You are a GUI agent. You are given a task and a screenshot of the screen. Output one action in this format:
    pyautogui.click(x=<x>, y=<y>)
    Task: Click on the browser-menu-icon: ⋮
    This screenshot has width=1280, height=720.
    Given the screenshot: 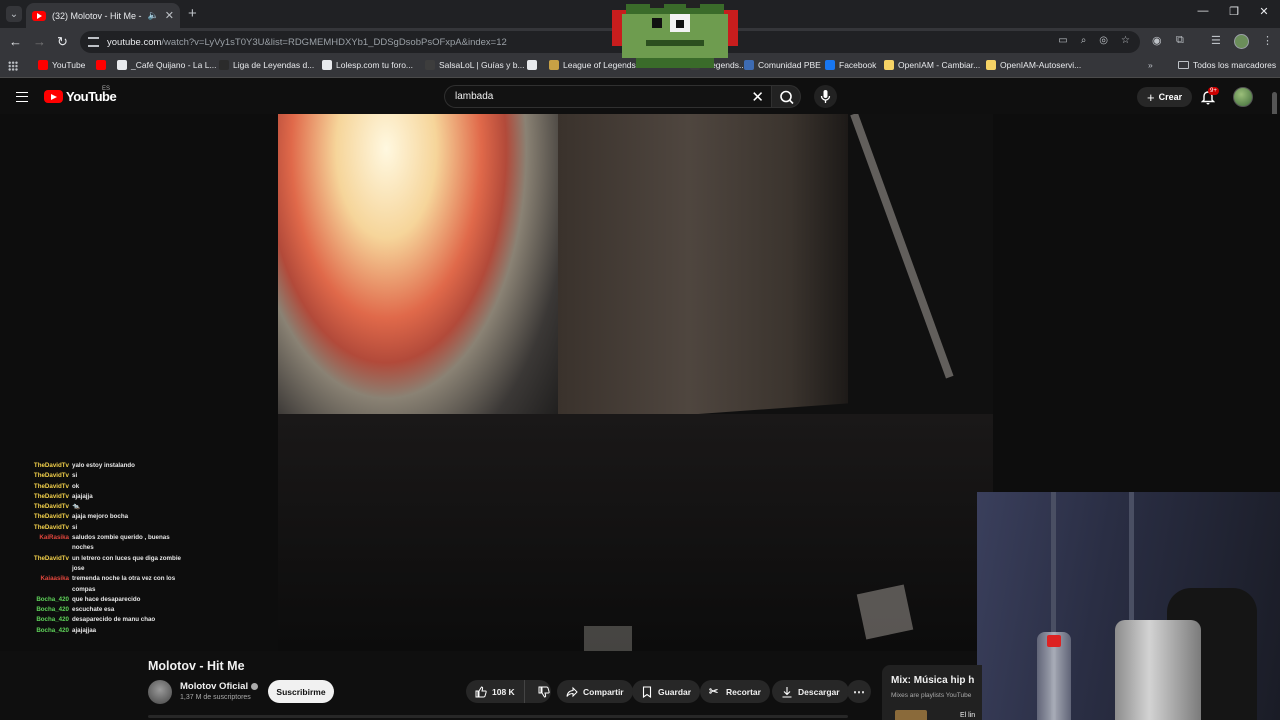 What is the action you would take?
    pyautogui.click(x=1267, y=40)
    